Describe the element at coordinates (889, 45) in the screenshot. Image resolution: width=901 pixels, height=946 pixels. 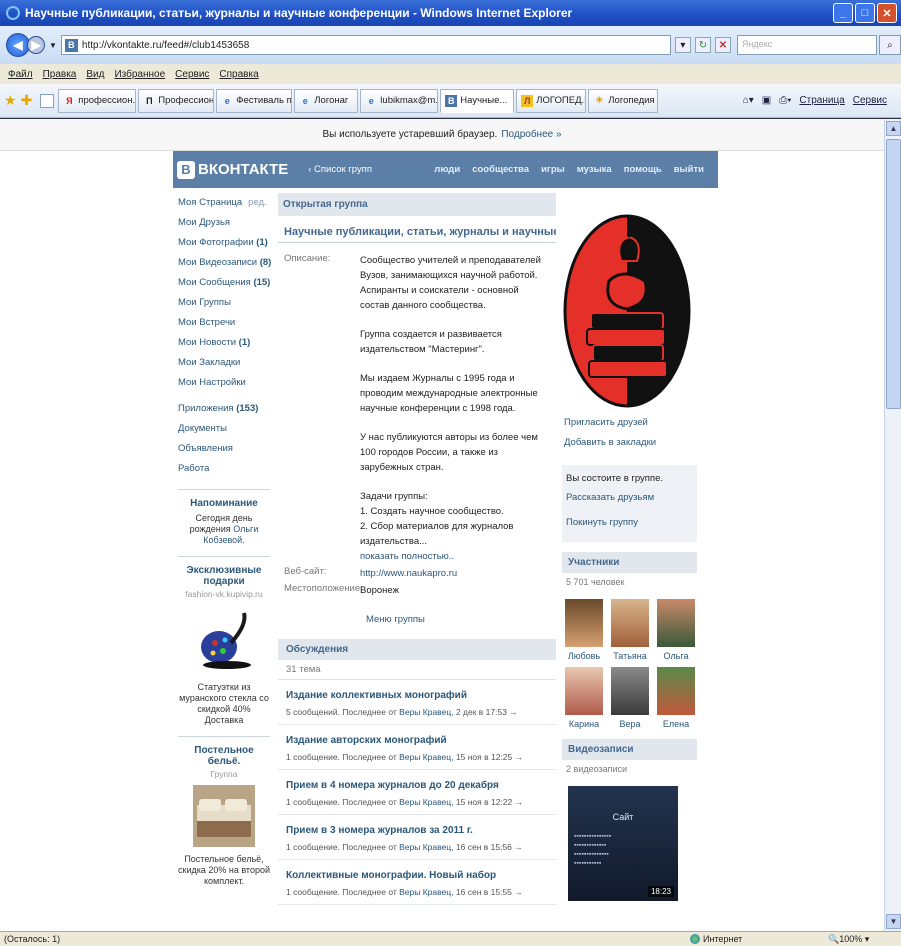
I see `search-icon: ⌕` at that location.